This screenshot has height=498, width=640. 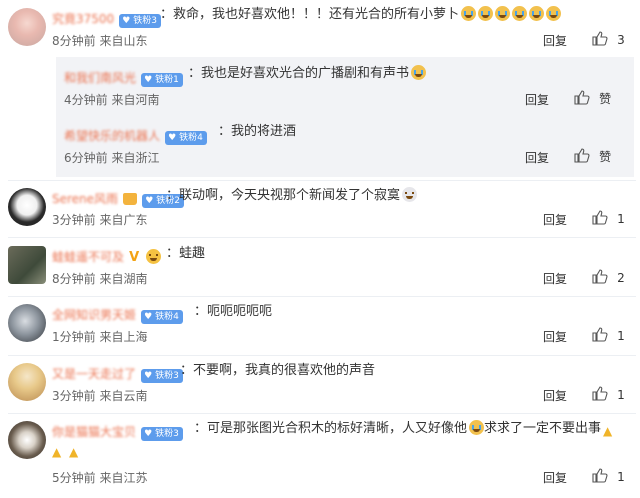 I want to click on username-link: 全网知识男天姬, so click(x=94, y=315).